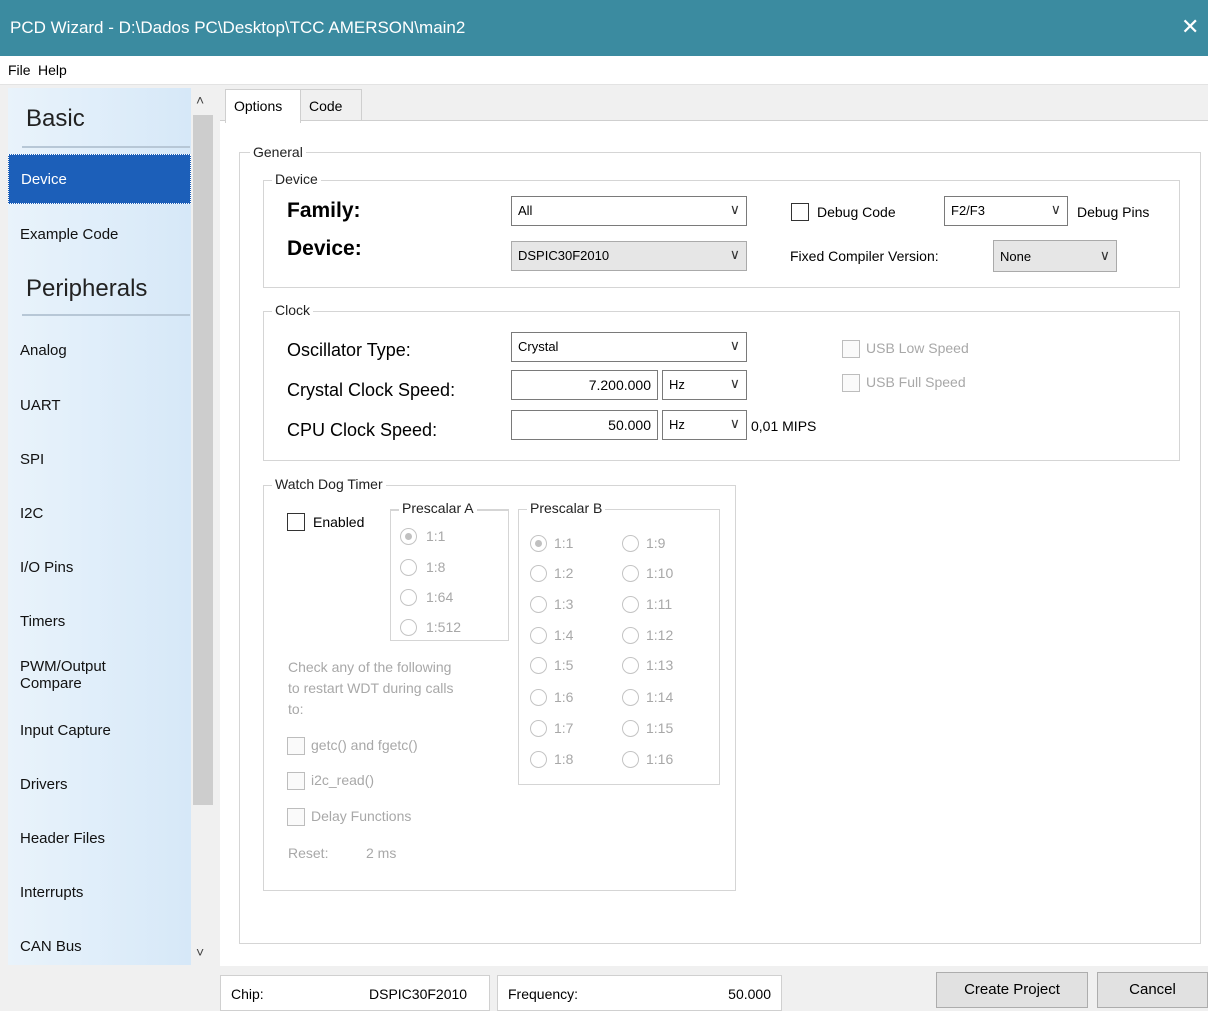 The height and width of the screenshot is (1011, 1208). What do you see at coordinates (564, 759) in the screenshot?
I see `prescalar-b-option: 1:8` at bounding box center [564, 759].